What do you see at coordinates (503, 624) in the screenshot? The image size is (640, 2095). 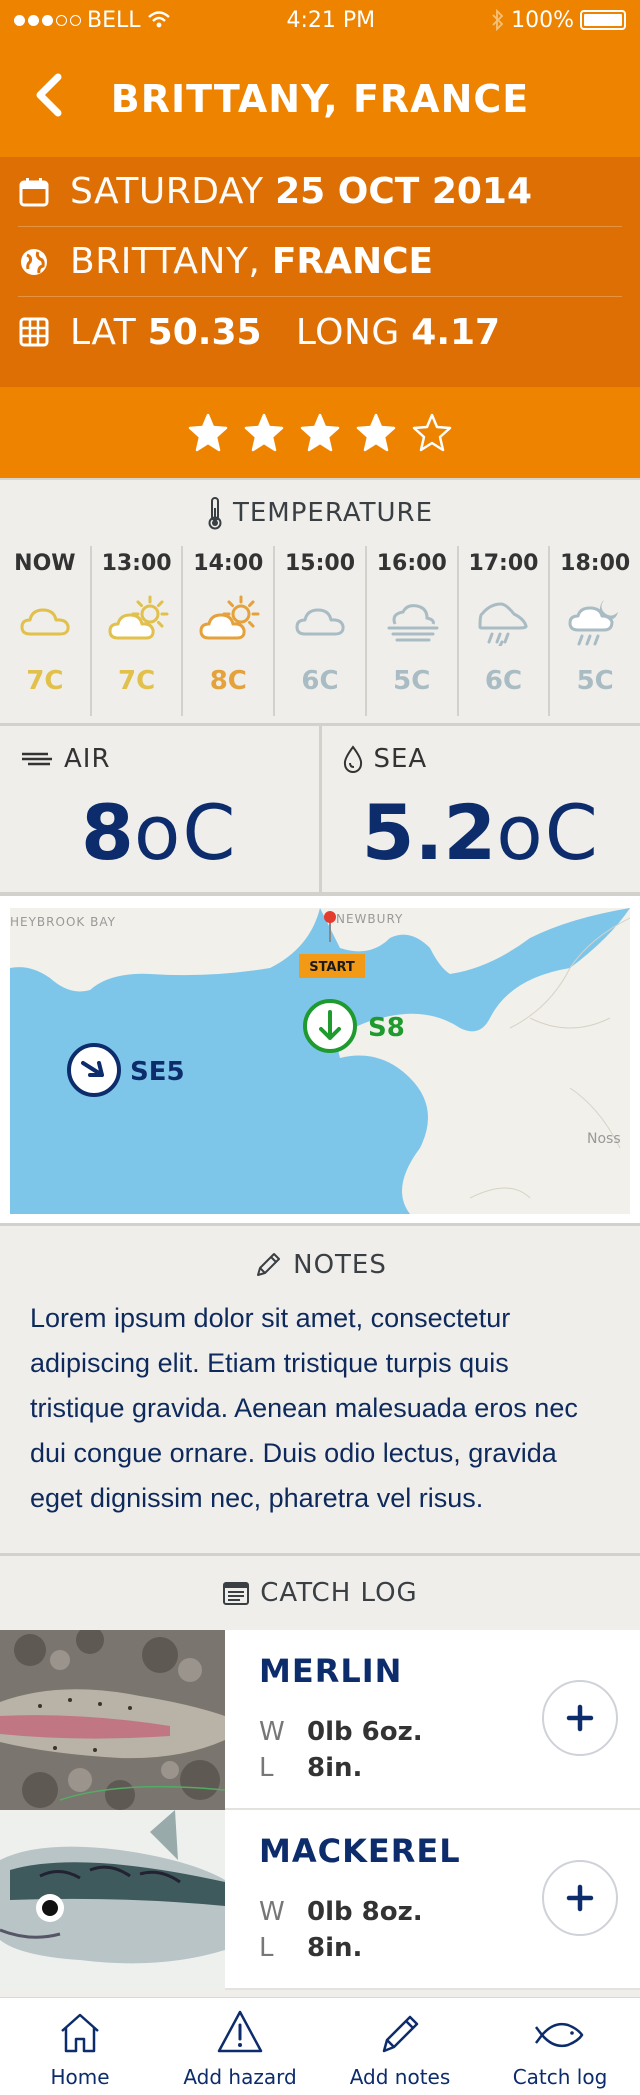 I see `rain-icon` at bounding box center [503, 624].